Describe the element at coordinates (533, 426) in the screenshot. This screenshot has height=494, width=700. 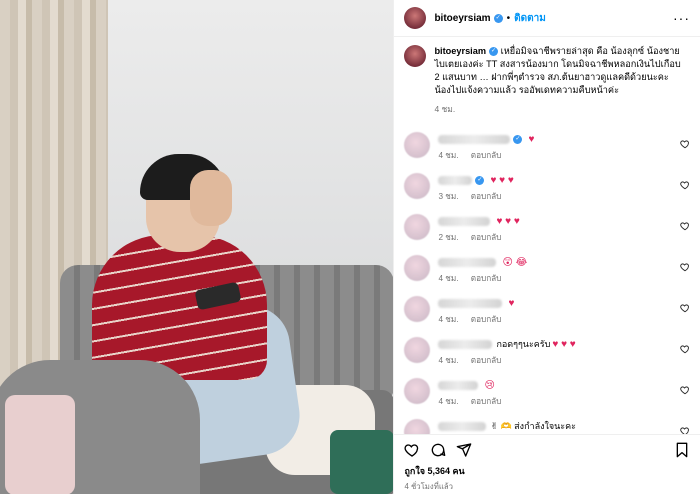
I see `comment-text: ✌ 🫶 ส่งกำลังใจนะคะ` at that location.